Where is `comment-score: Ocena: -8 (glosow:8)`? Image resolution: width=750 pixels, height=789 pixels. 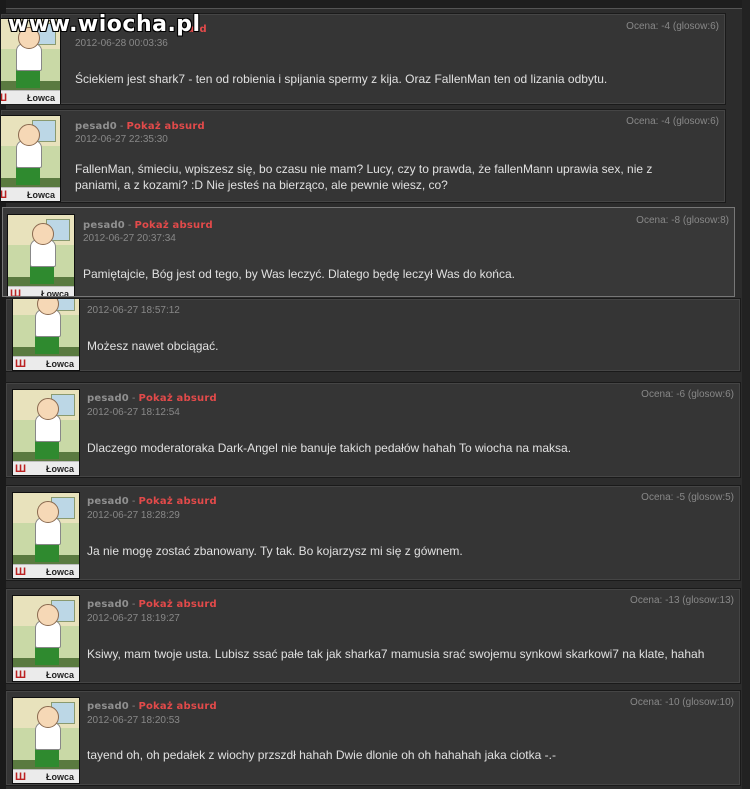
comment-score: Ocena: -8 (glosow:8) is located at coordinates (682, 220).